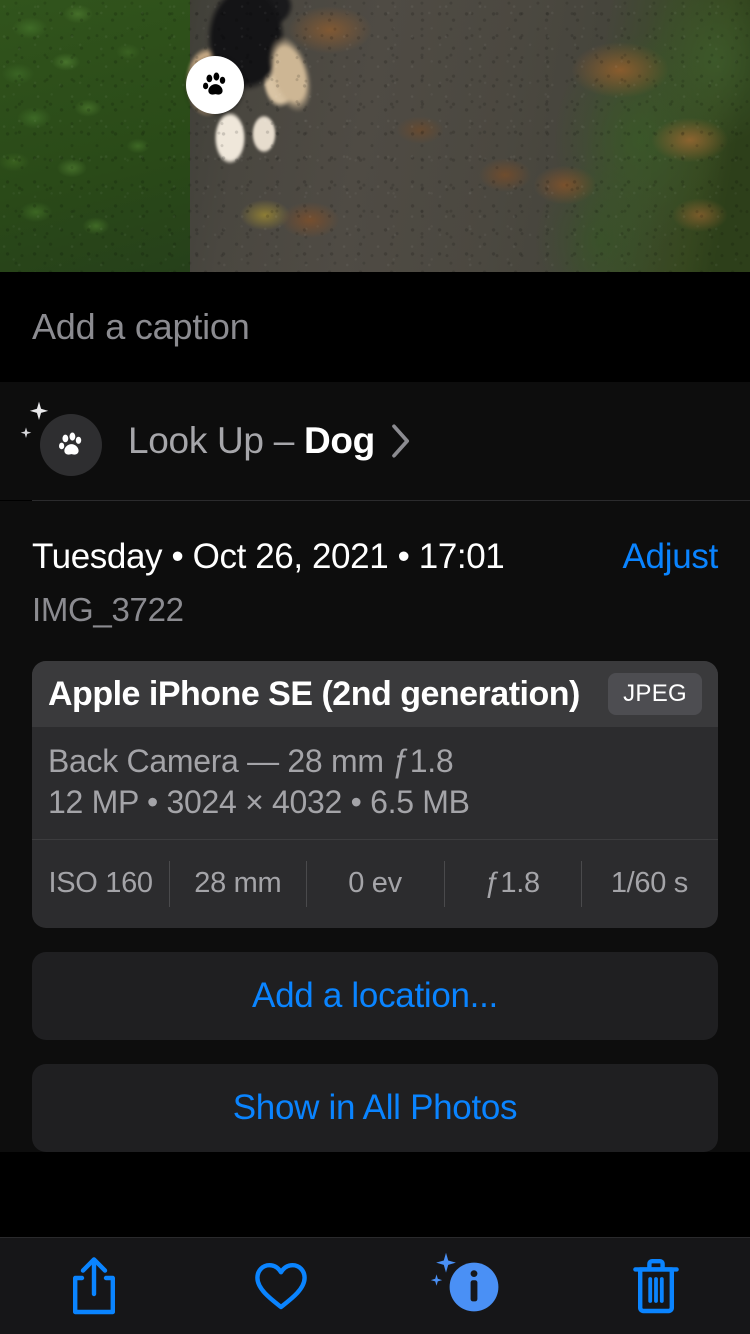 This screenshot has height=1334, width=750. Describe the element at coordinates (512, 883) in the screenshot. I see `exif-stat-aperture: ƒ1.8` at that location.